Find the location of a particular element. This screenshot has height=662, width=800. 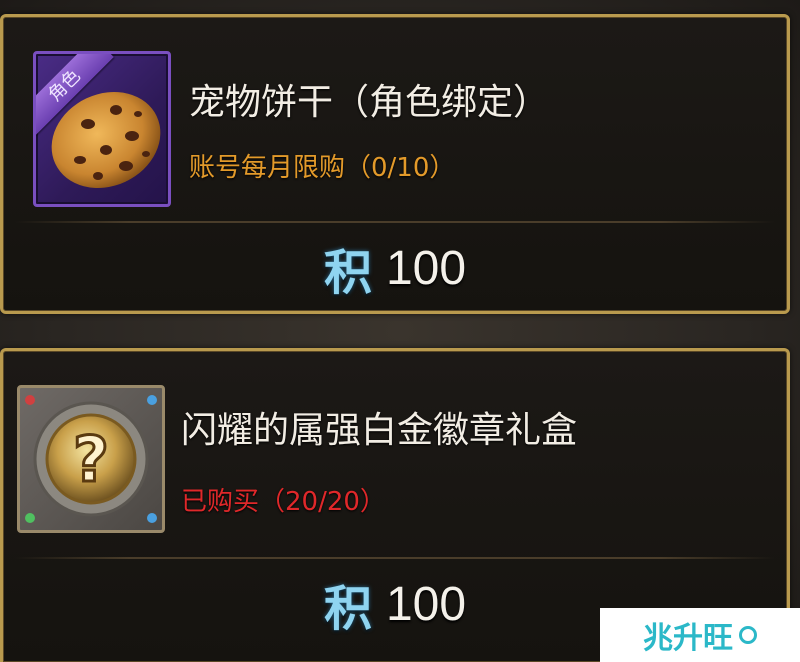

item-icon-frame: 角色 is located at coordinates (102, 129).